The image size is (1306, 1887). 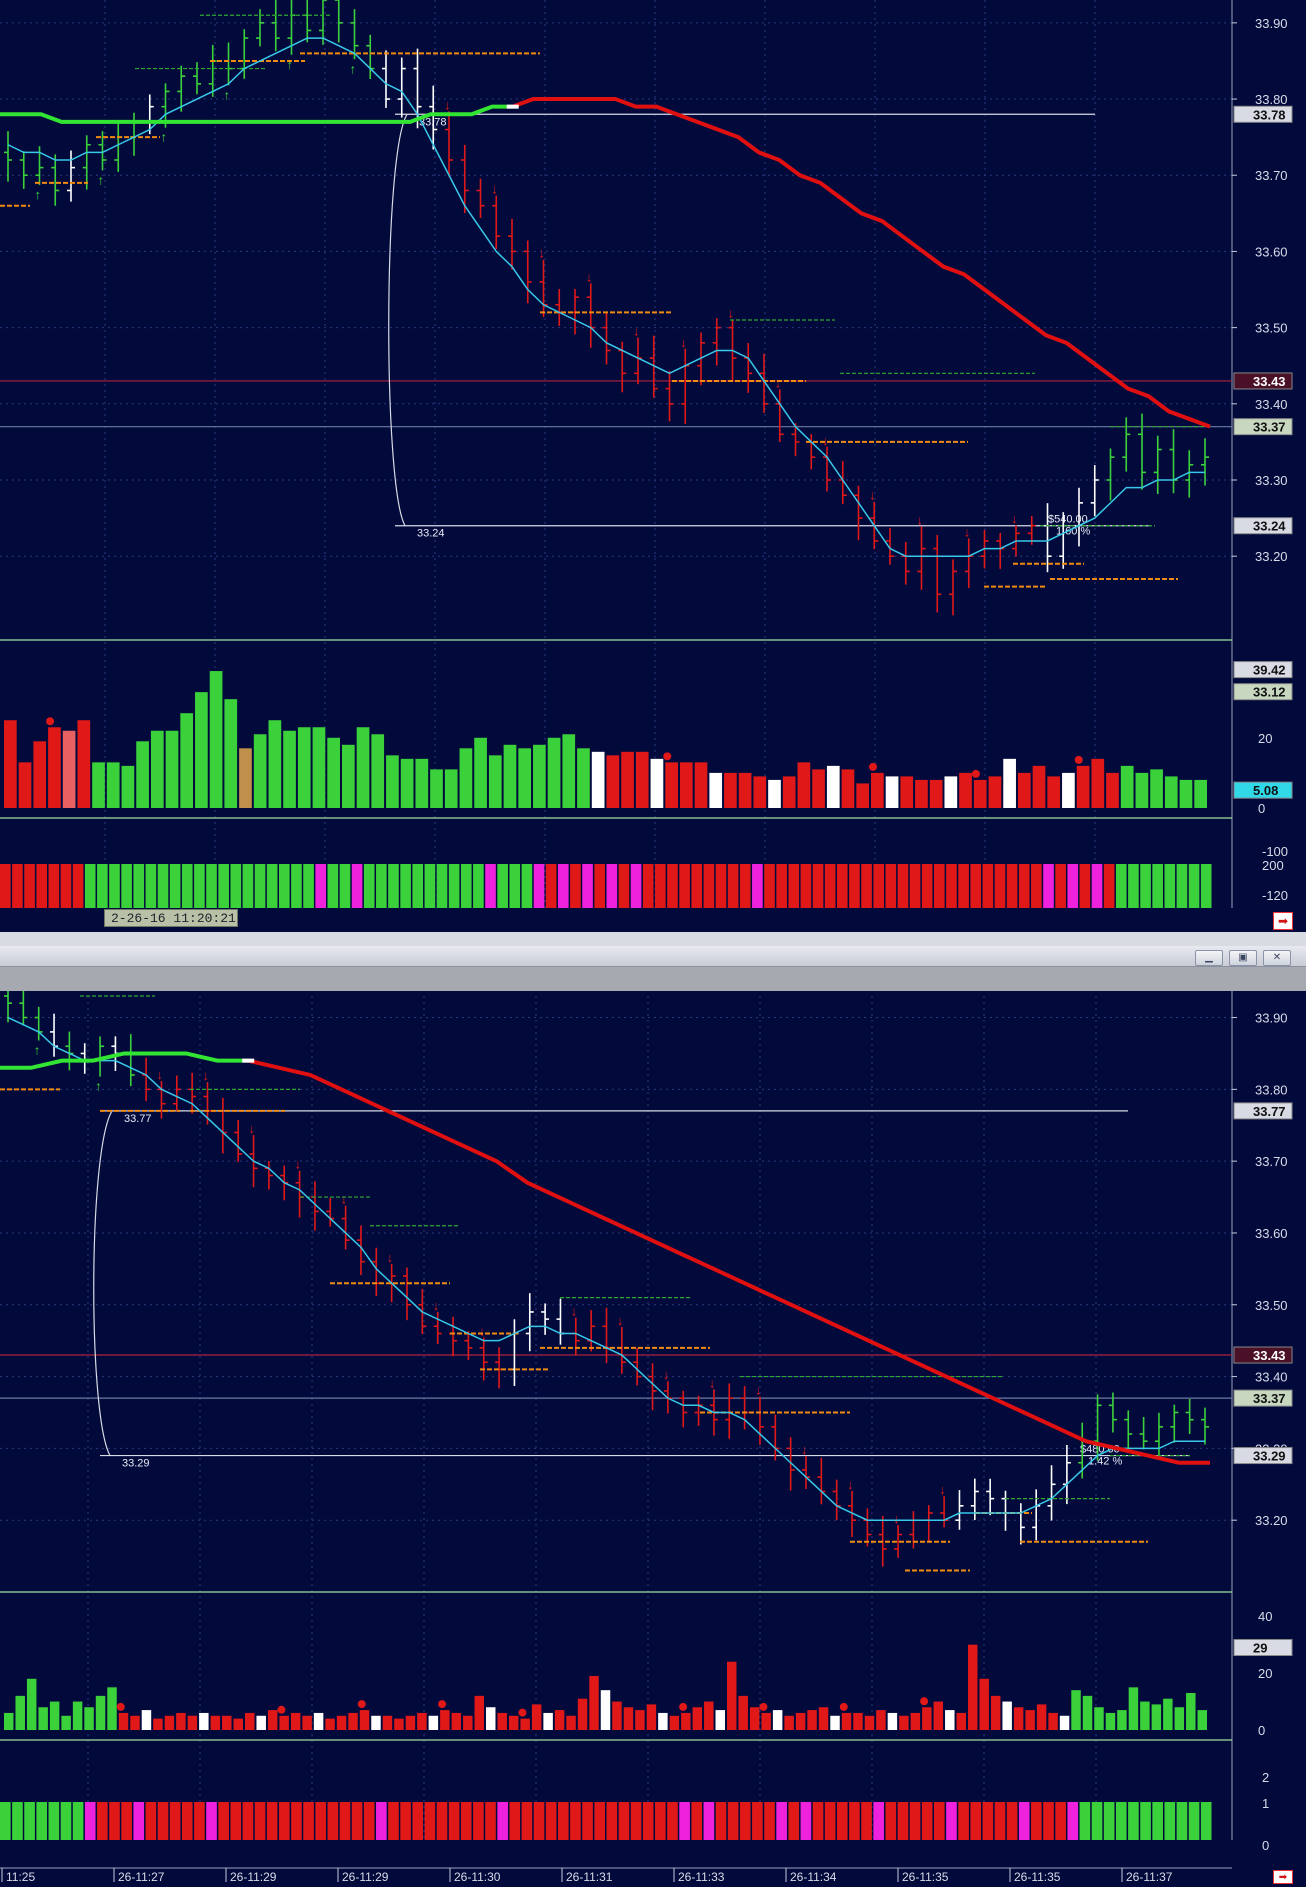 What do you see at coordinates (1209, 958) in the screenshot?
I see `minimize-icon: ▁` at bounding box center [1209, 958].